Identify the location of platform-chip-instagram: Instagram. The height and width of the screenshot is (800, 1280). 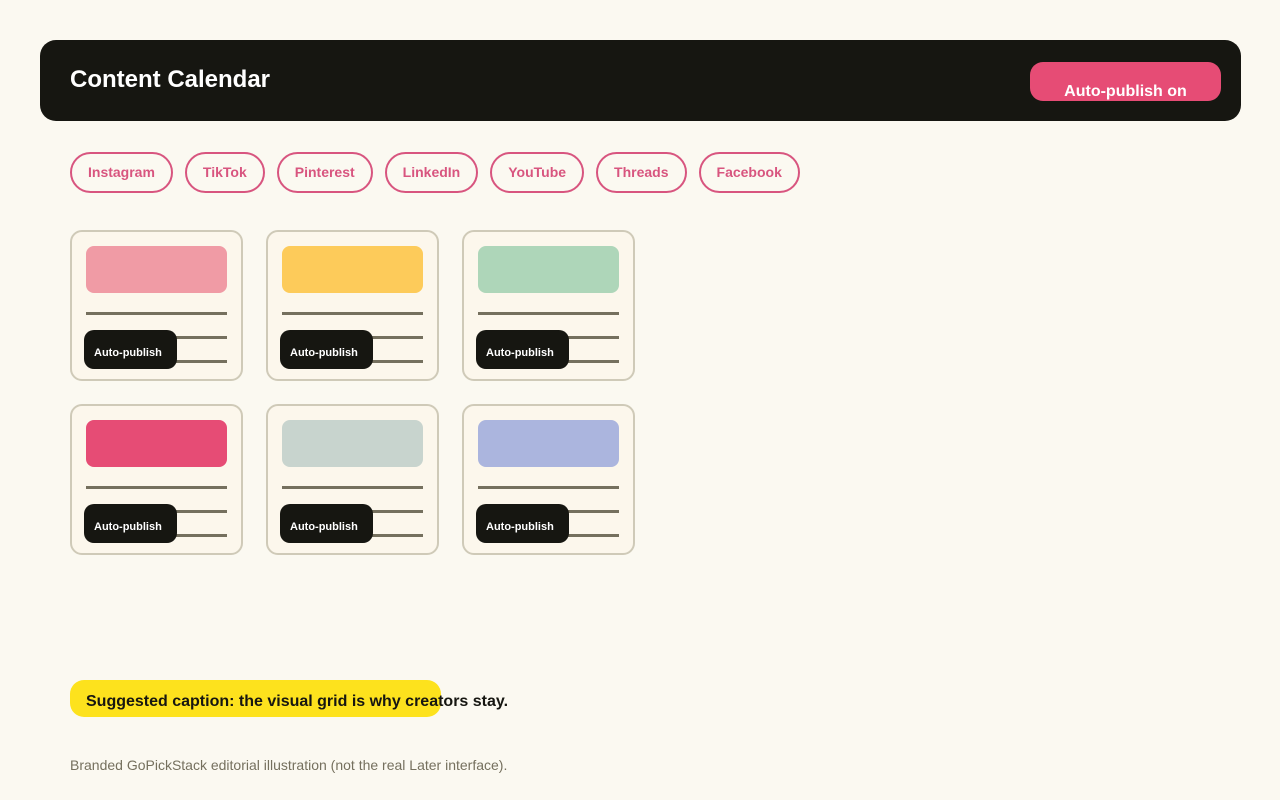
(121, 172).